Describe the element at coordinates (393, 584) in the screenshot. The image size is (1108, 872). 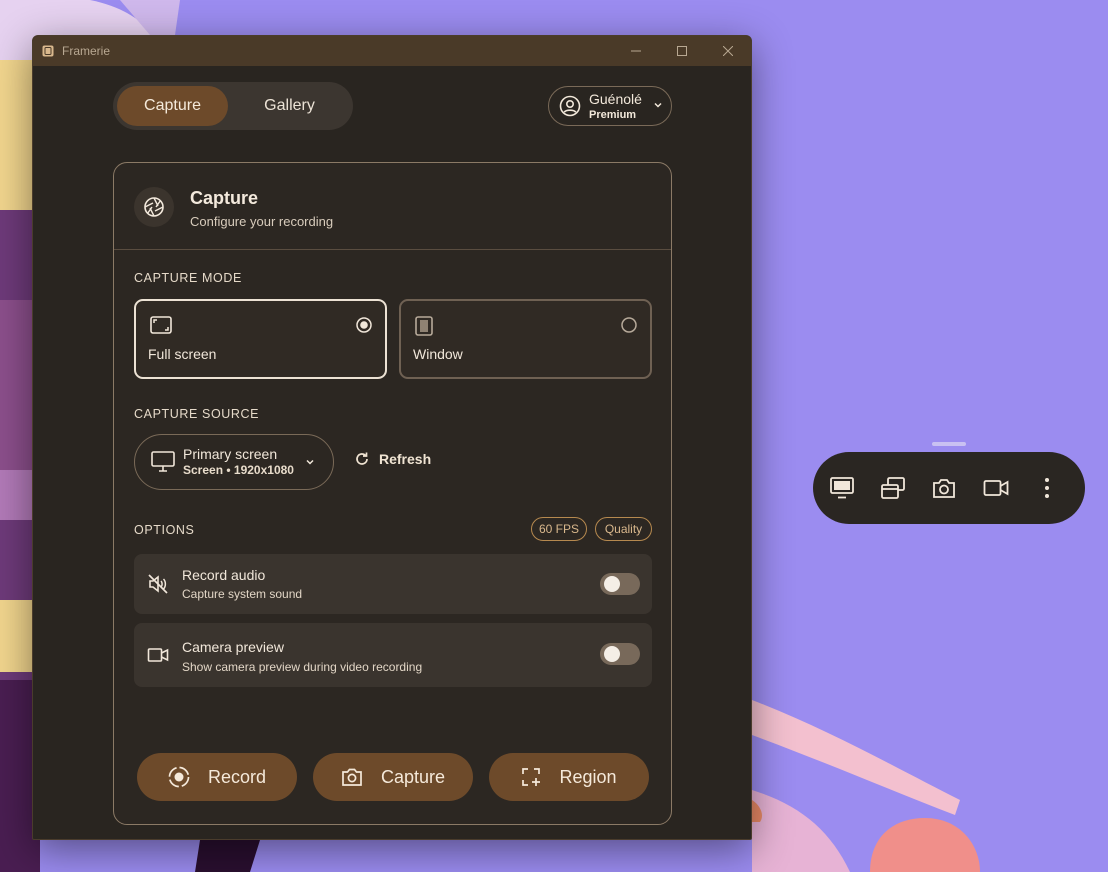
I see `option-record-audio: Record audio Capture system sound` at that location.